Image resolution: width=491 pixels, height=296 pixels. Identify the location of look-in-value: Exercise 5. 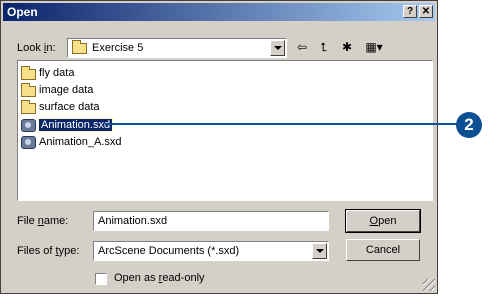
(118, 48).